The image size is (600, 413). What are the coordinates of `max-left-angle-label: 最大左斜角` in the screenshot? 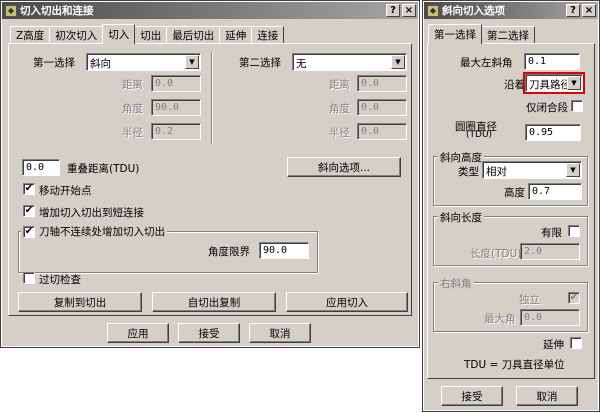 It's located at (486, 63).